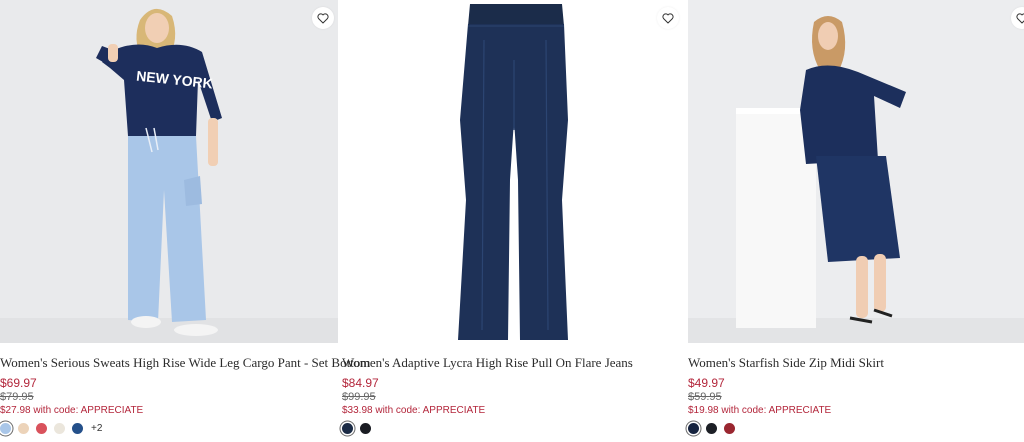 This screenshot has width=1024, height=442. Describe the element at coordinates (760, 410) in the screenshot. I see `promo-price: $19.98 with code: APPRECIATE` at that location.